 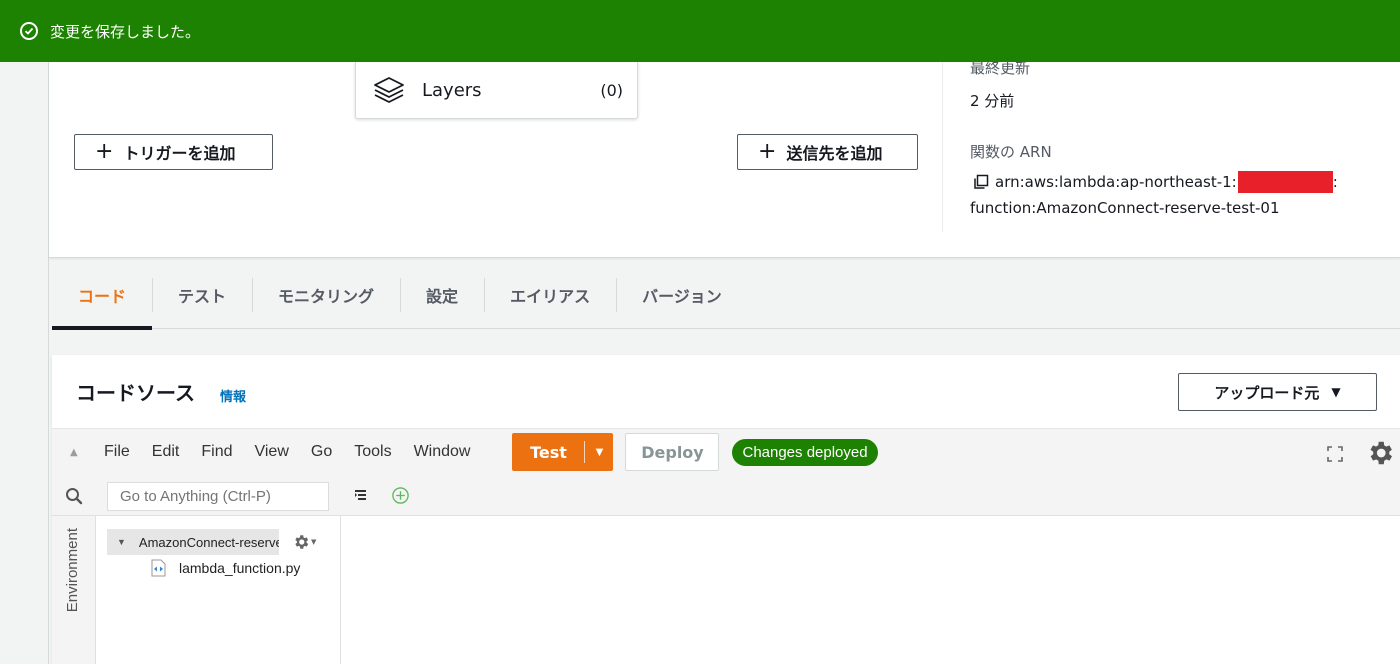 I want to click on arn-line-1-suffix: :, so click(x=1335, y=182).